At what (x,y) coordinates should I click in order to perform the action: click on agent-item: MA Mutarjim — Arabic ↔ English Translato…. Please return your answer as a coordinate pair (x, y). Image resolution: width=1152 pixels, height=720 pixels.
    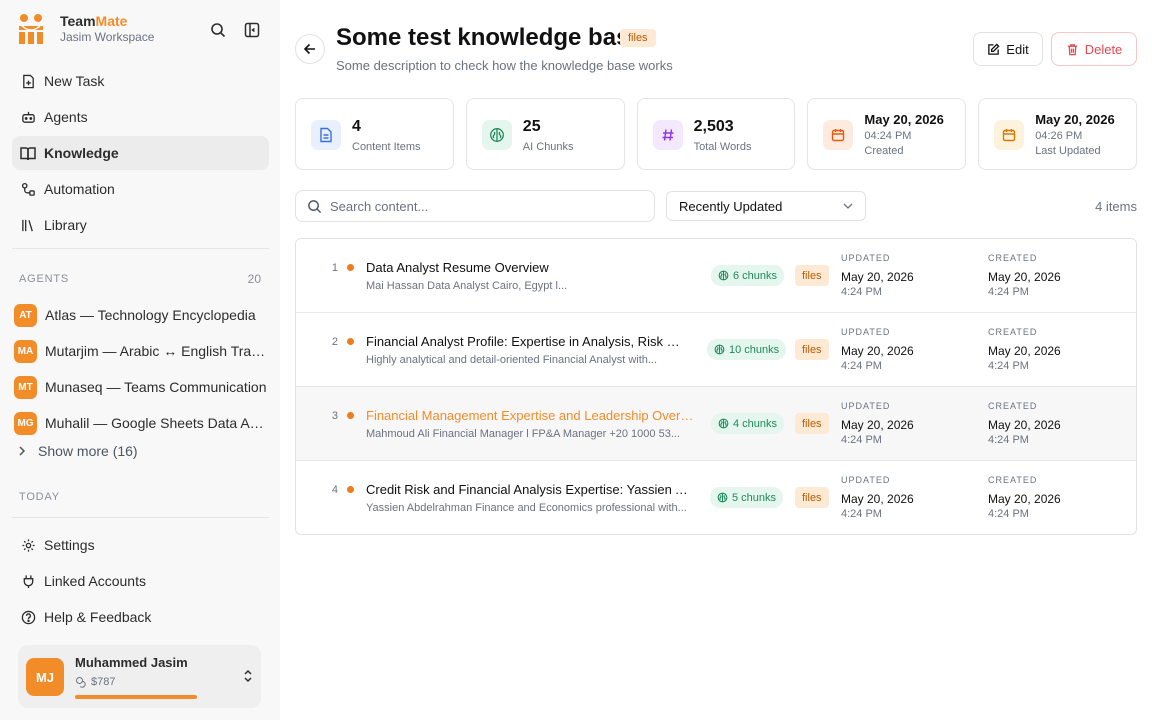
    Looking at the image, I should click on (142, 351).